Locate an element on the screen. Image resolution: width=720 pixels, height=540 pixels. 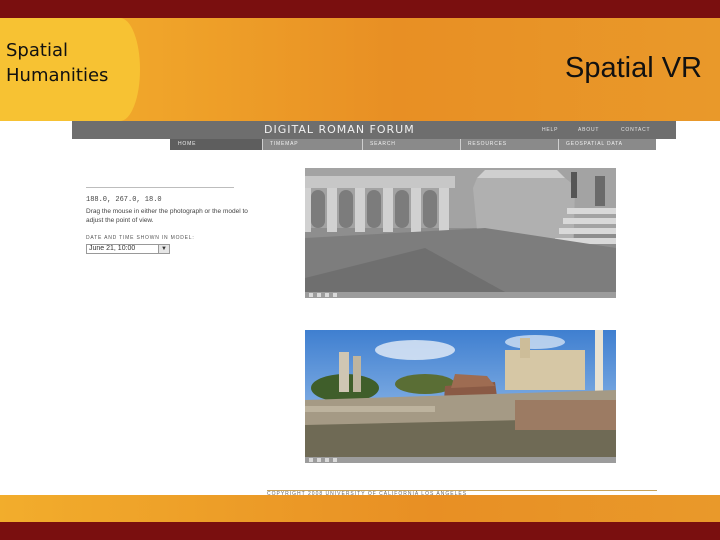
bottom-color-bar is located at coordinates (360, 531).